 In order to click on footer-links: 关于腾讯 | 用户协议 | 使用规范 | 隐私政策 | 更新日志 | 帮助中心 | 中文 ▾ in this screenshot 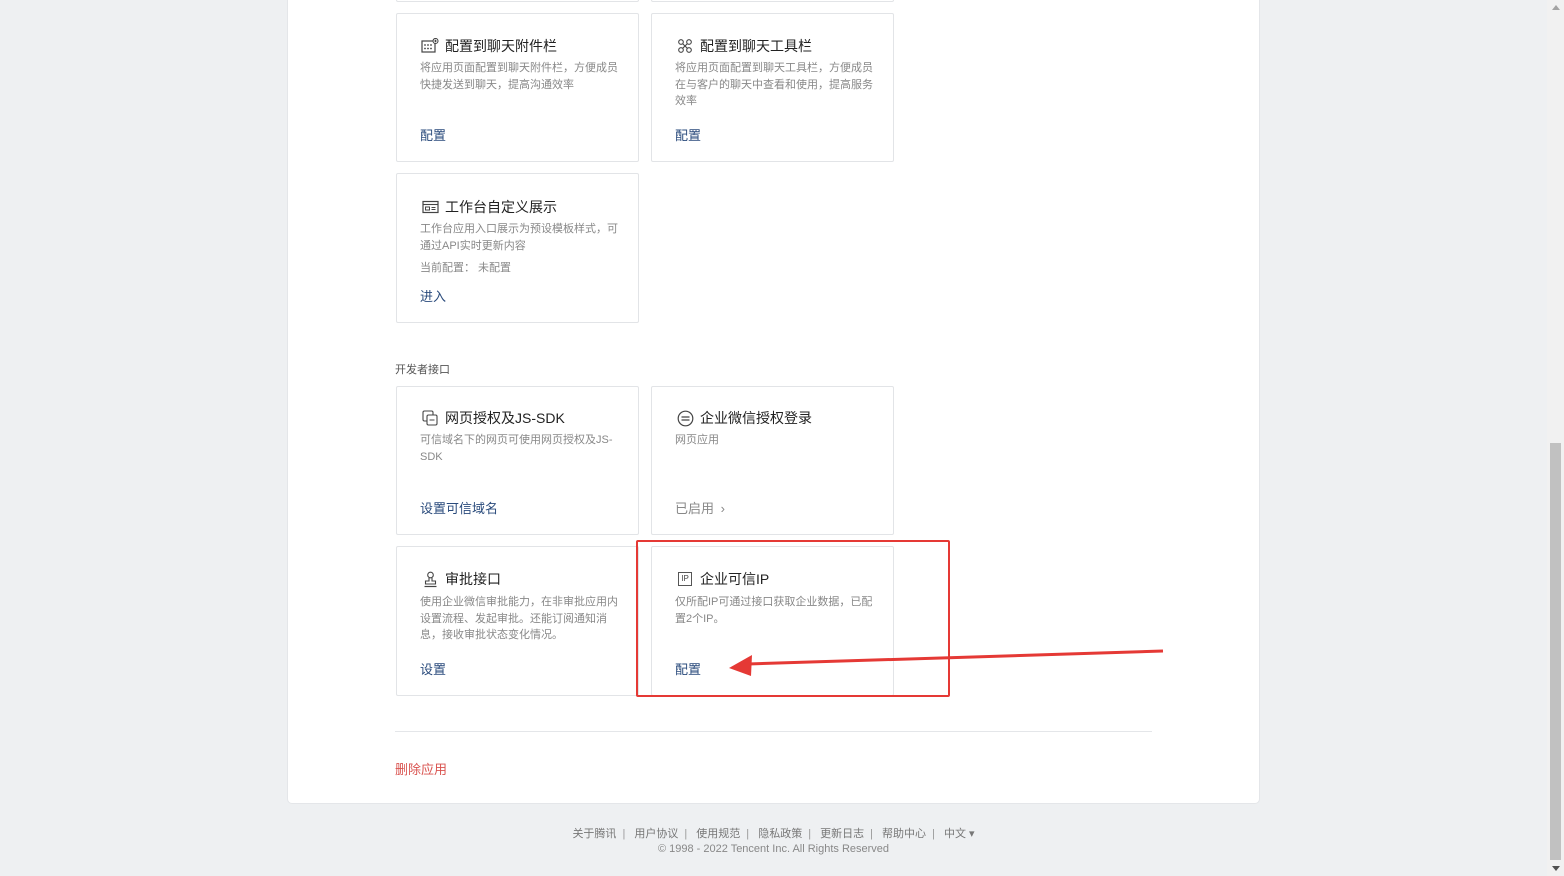, I will do `click(773, 833)`.